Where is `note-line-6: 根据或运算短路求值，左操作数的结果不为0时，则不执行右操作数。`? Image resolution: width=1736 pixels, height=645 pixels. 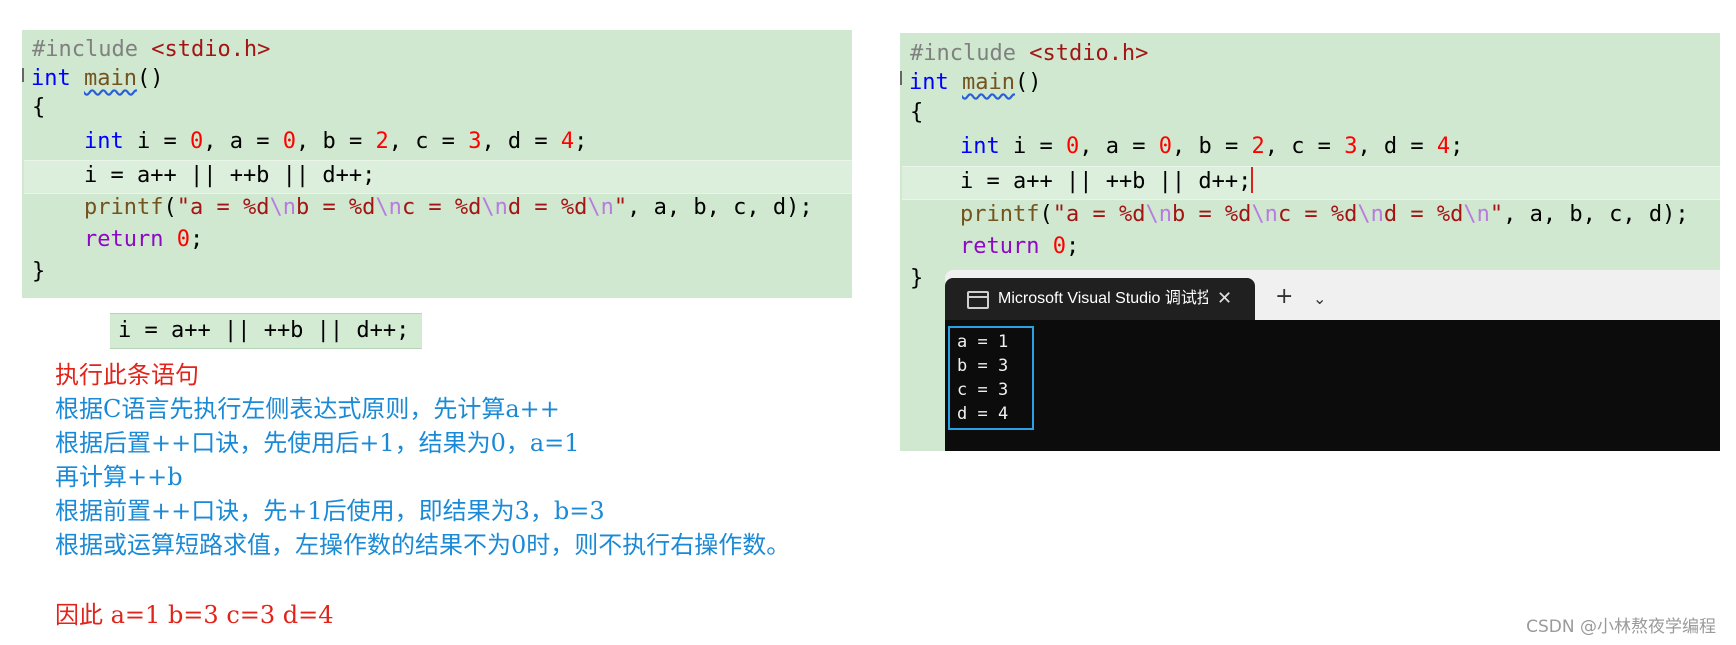
note-line-6: 根据或运算短路求值，左操作数的结果不为0时，则不执行右操作数。 is located at coordinates (423, 545).